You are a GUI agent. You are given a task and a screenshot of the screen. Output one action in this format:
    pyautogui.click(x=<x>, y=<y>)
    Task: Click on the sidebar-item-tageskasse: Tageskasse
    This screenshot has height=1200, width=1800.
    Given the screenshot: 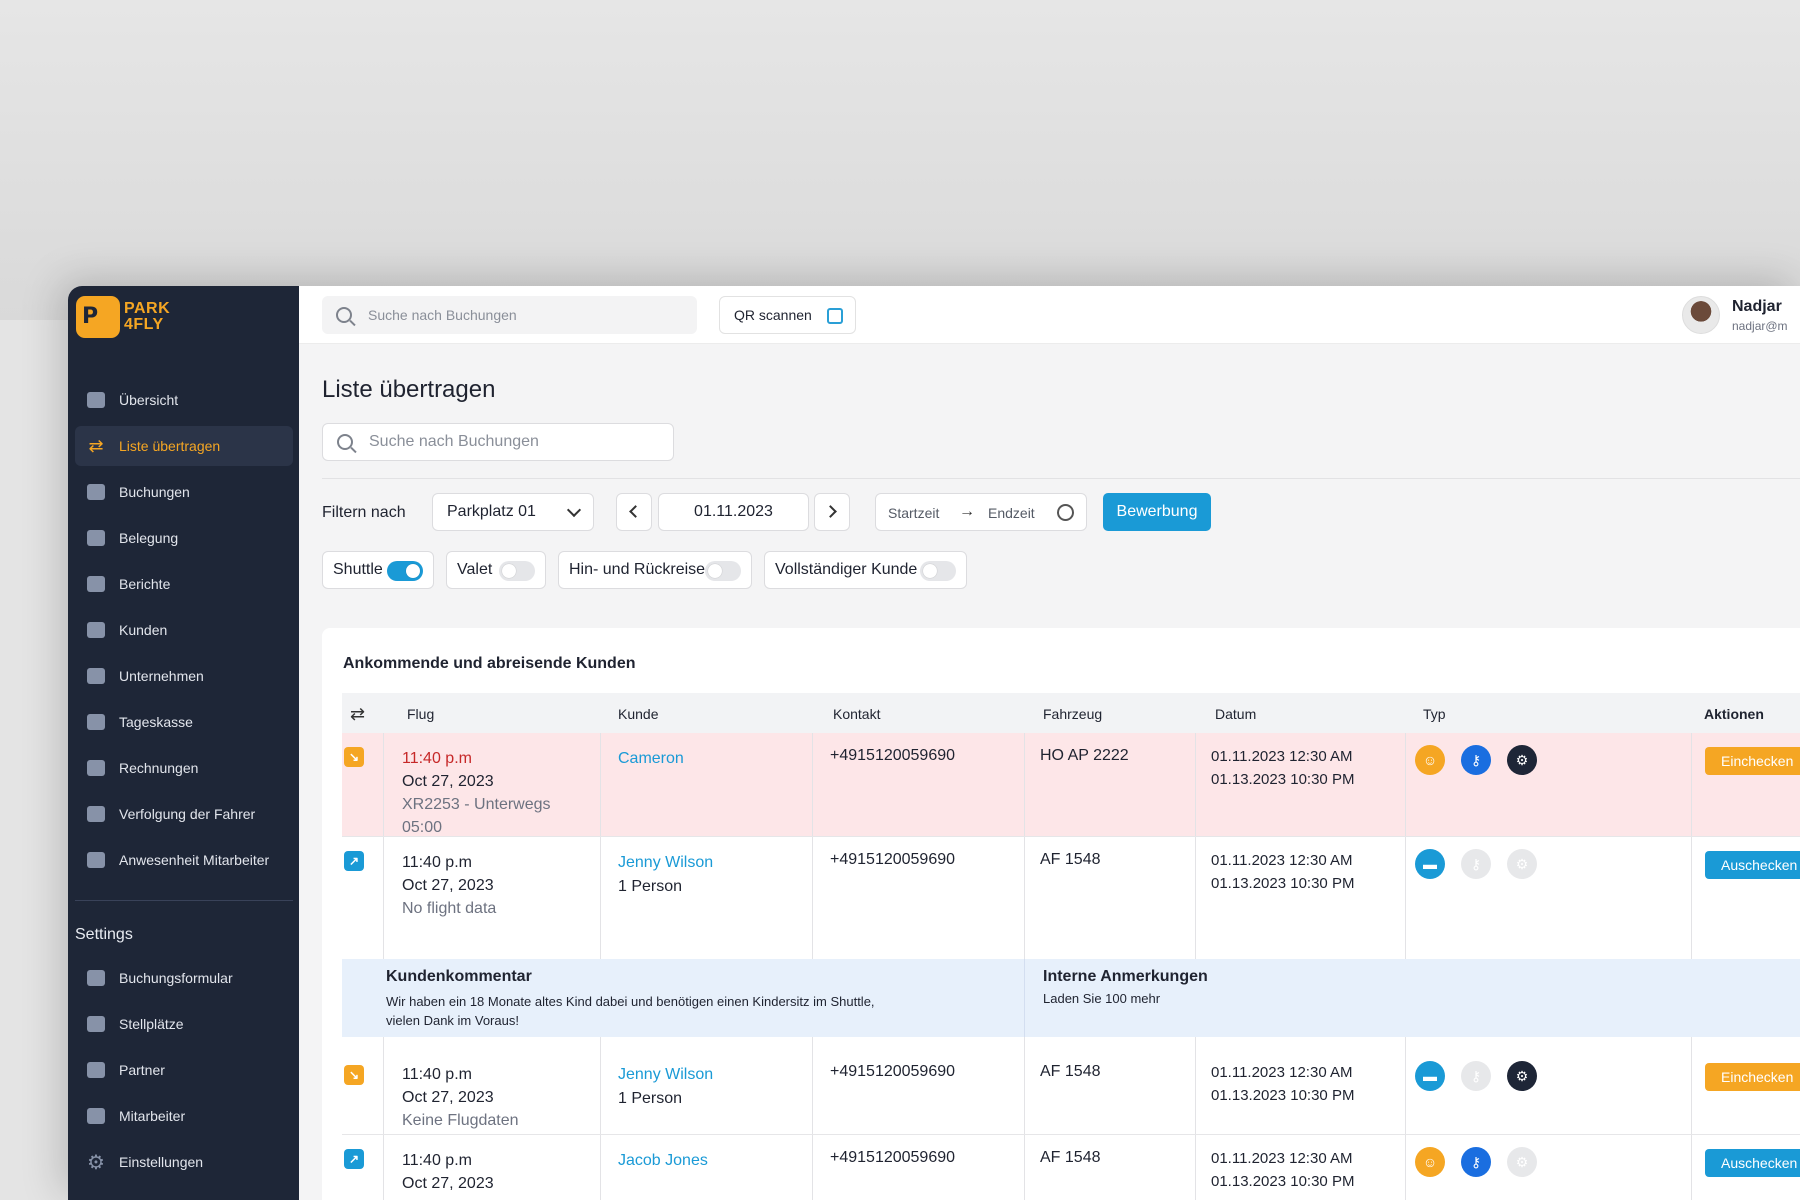 What is the action you would take?
    pyautogui.click(x=184, y=722)
    